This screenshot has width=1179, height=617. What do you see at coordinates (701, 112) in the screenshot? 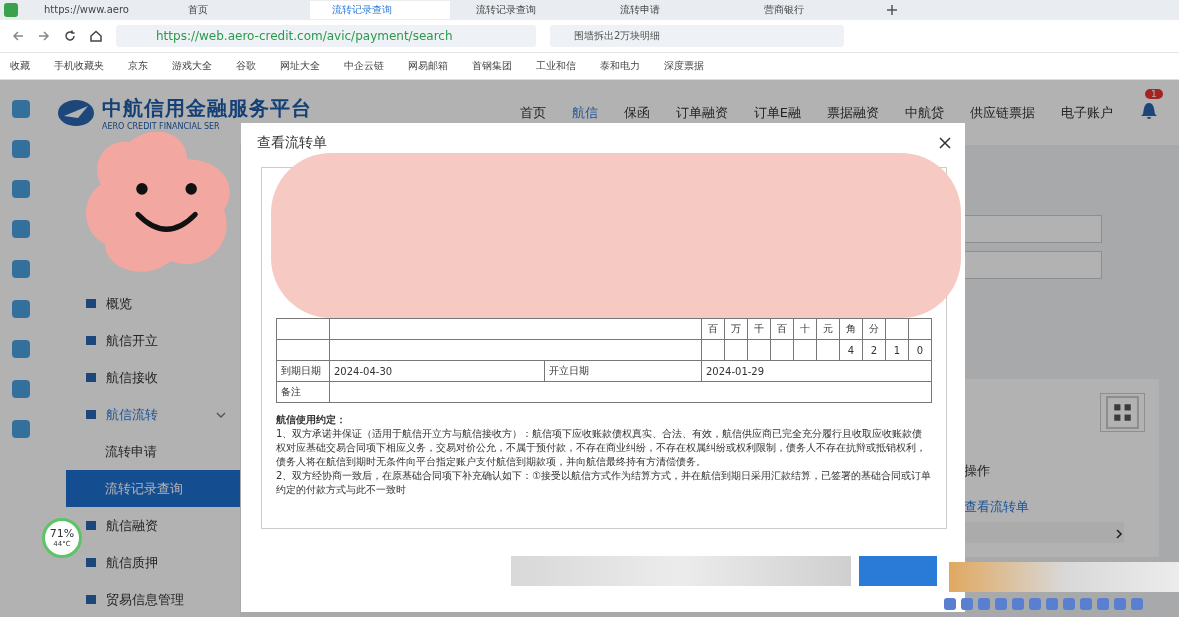
I see `nav-tab: 订单融资` at bounding box center [701, 112].